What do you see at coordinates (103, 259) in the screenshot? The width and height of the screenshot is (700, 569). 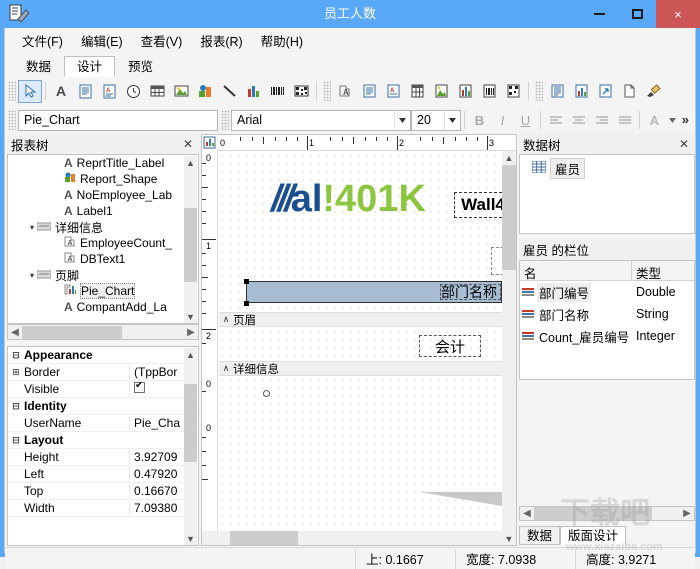 I see `tree-item-dbtext1: A DBText1` at bounding box center [103, 259].